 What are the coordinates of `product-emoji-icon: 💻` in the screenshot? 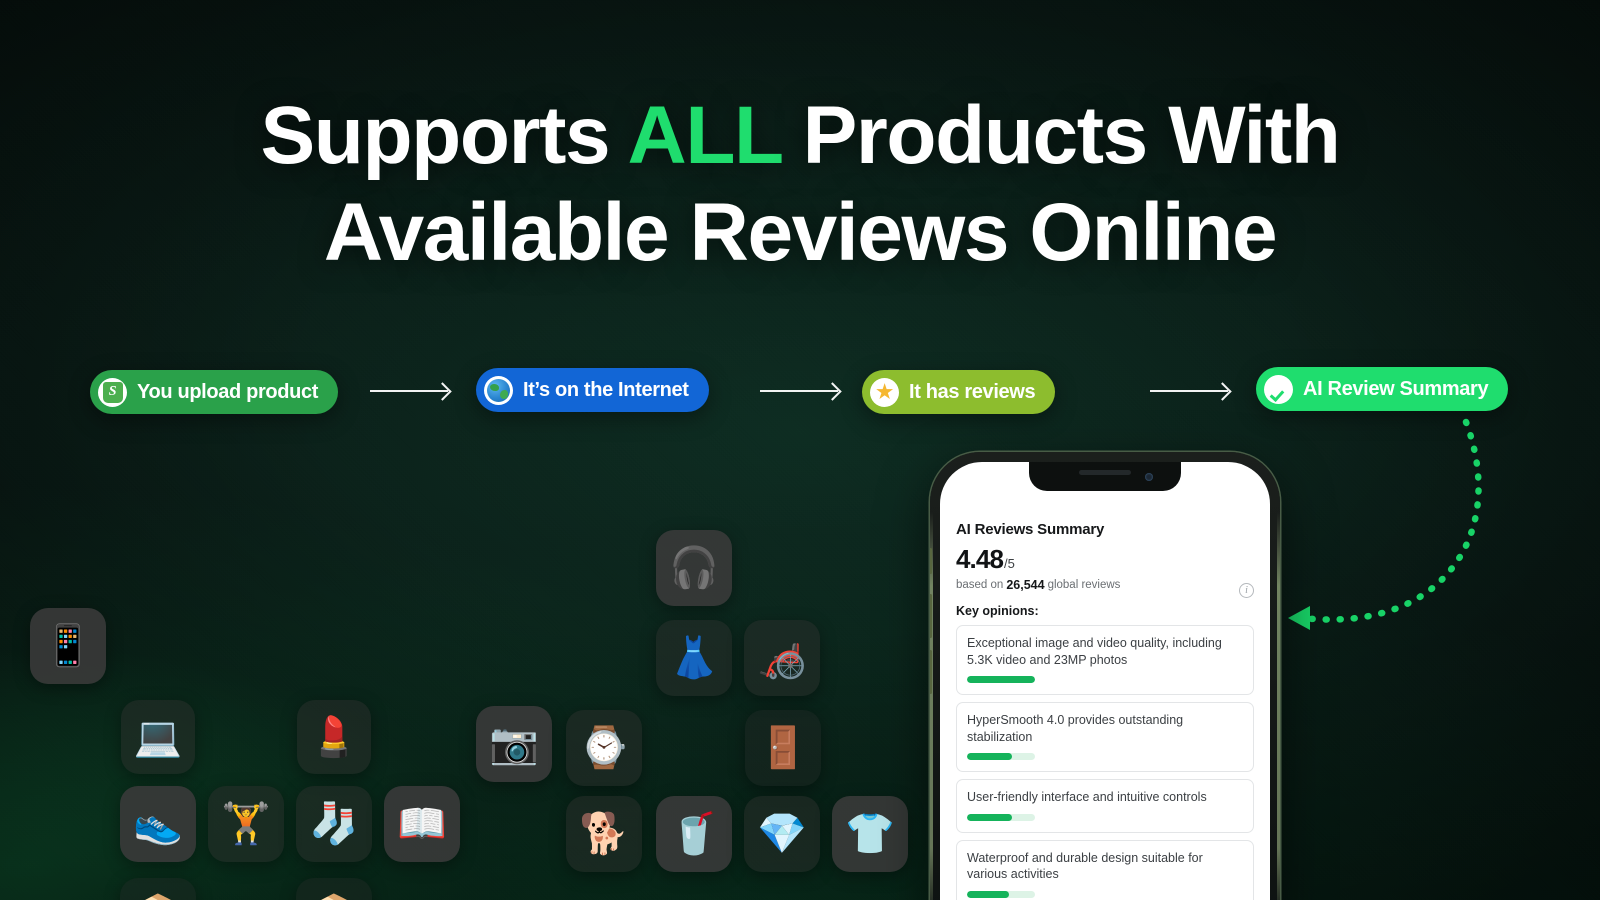 It's located at (158, 737).